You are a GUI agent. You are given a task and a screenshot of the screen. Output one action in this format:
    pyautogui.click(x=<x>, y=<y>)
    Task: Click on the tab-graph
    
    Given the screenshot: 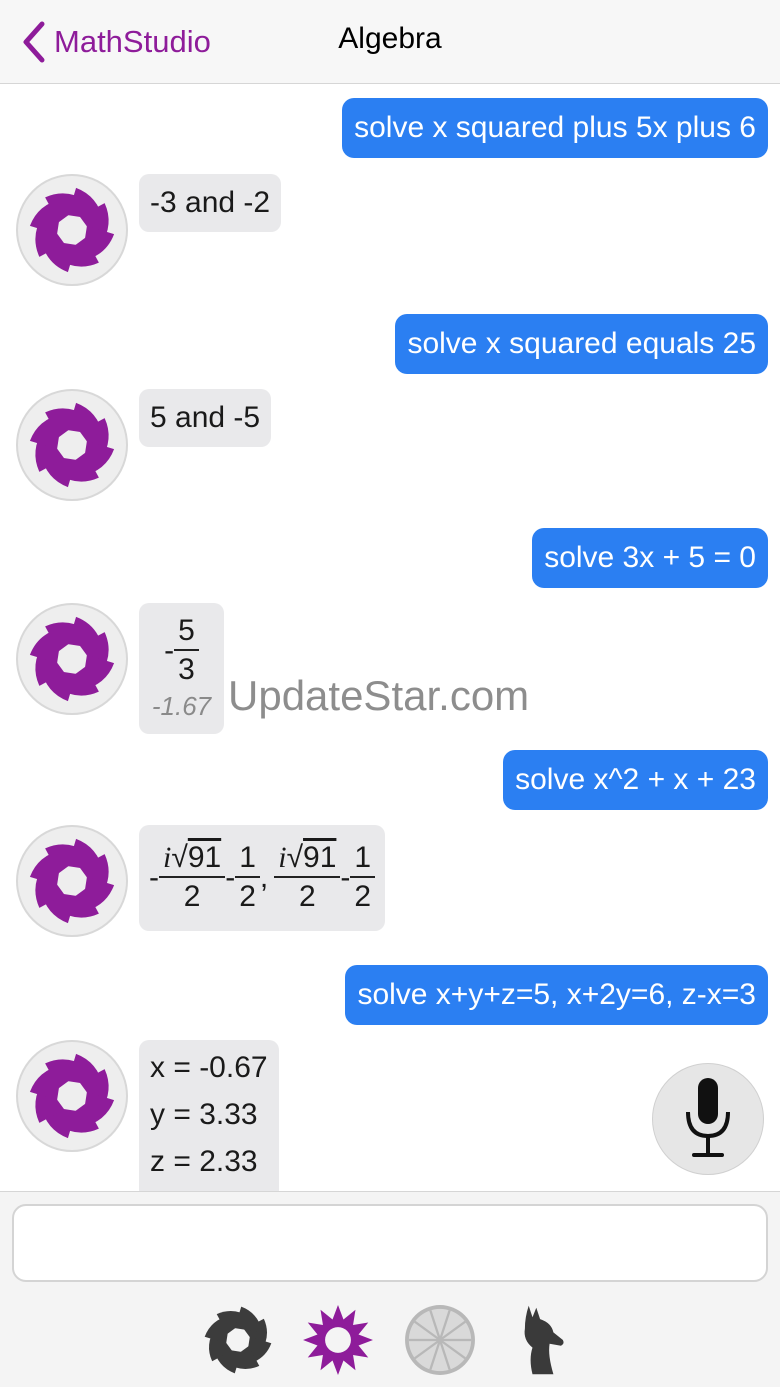 What is the action you would take?
    pyautogui.click(x=238, y=1340)
    